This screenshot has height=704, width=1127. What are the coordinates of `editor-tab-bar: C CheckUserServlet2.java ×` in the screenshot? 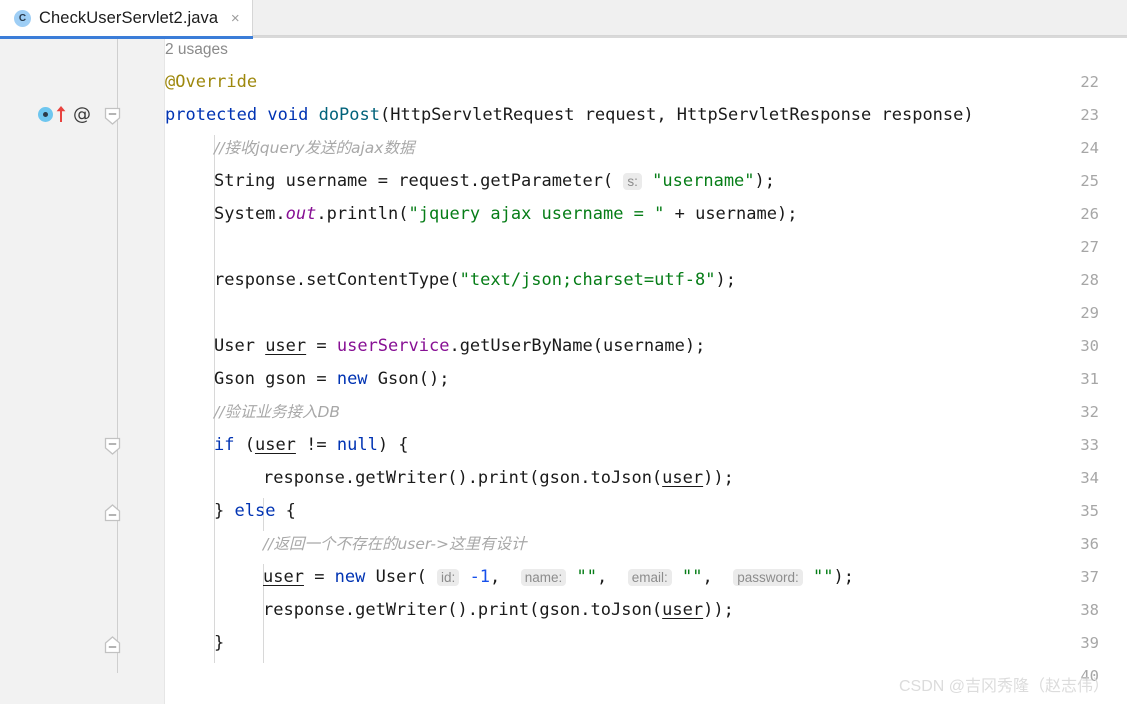 It's located at (563, 18).